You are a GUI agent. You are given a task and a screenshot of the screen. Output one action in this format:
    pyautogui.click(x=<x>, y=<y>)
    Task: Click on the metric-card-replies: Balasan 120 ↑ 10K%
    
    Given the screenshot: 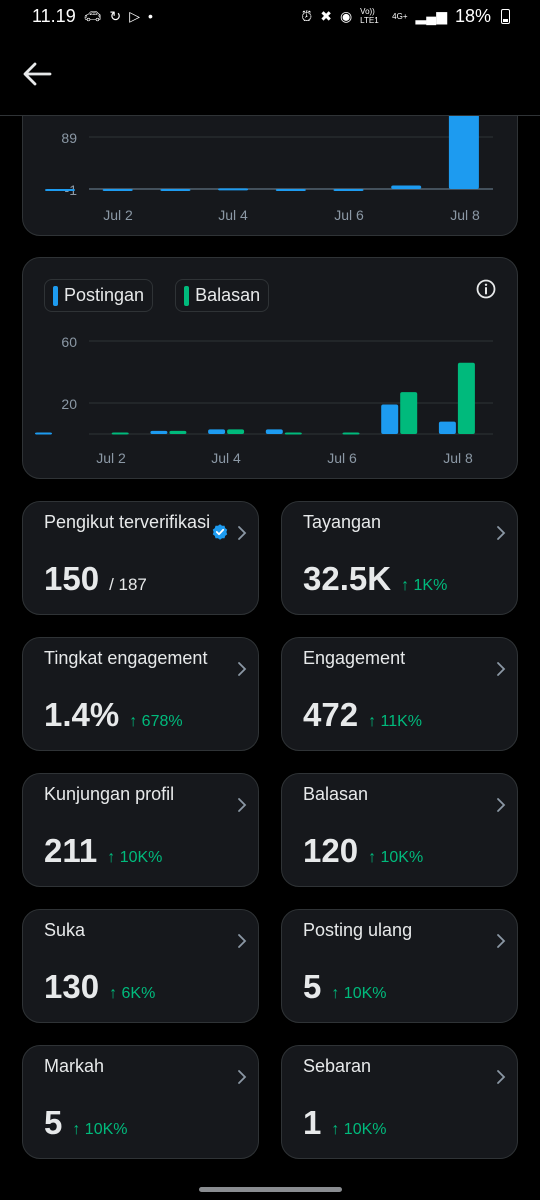 What is the action you would take?
    pyautogui.click(x=399, y=830)
    